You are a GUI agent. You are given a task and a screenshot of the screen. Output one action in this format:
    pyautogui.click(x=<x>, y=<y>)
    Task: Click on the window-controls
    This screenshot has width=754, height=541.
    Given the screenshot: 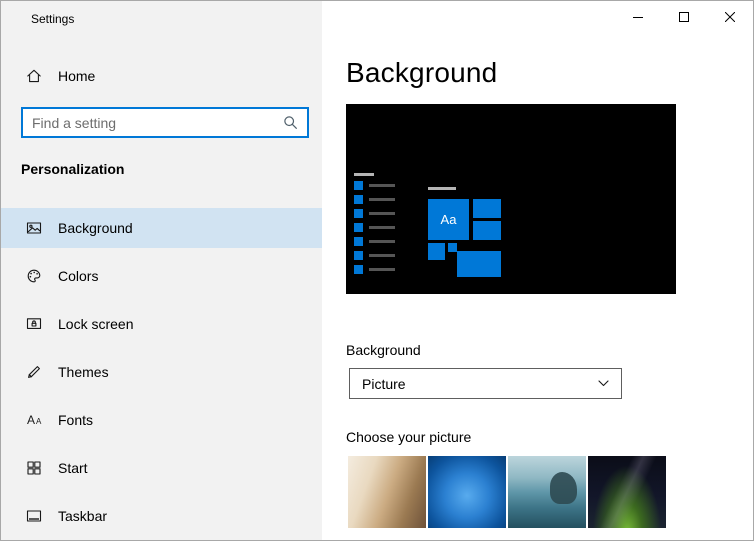 What is the action you would take?
    pyautogui.click(x=684, y=17)
    